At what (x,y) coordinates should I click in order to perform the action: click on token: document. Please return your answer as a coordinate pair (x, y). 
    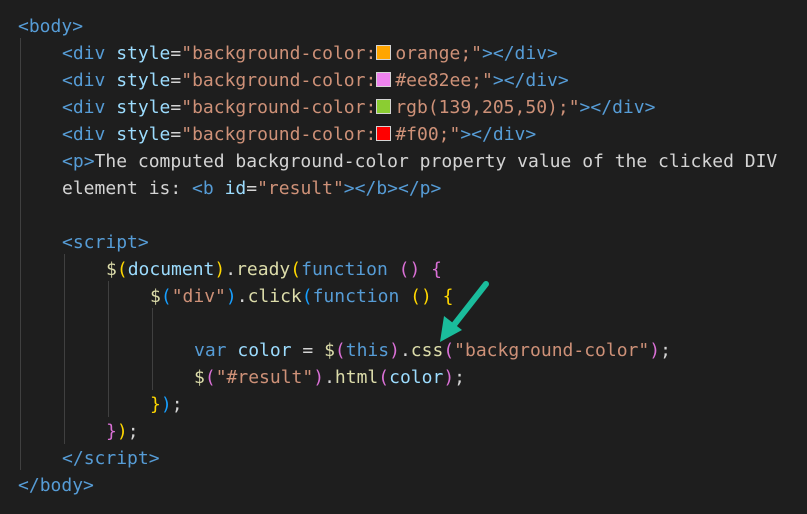
    Looking at the image, I should click on (171, 269).